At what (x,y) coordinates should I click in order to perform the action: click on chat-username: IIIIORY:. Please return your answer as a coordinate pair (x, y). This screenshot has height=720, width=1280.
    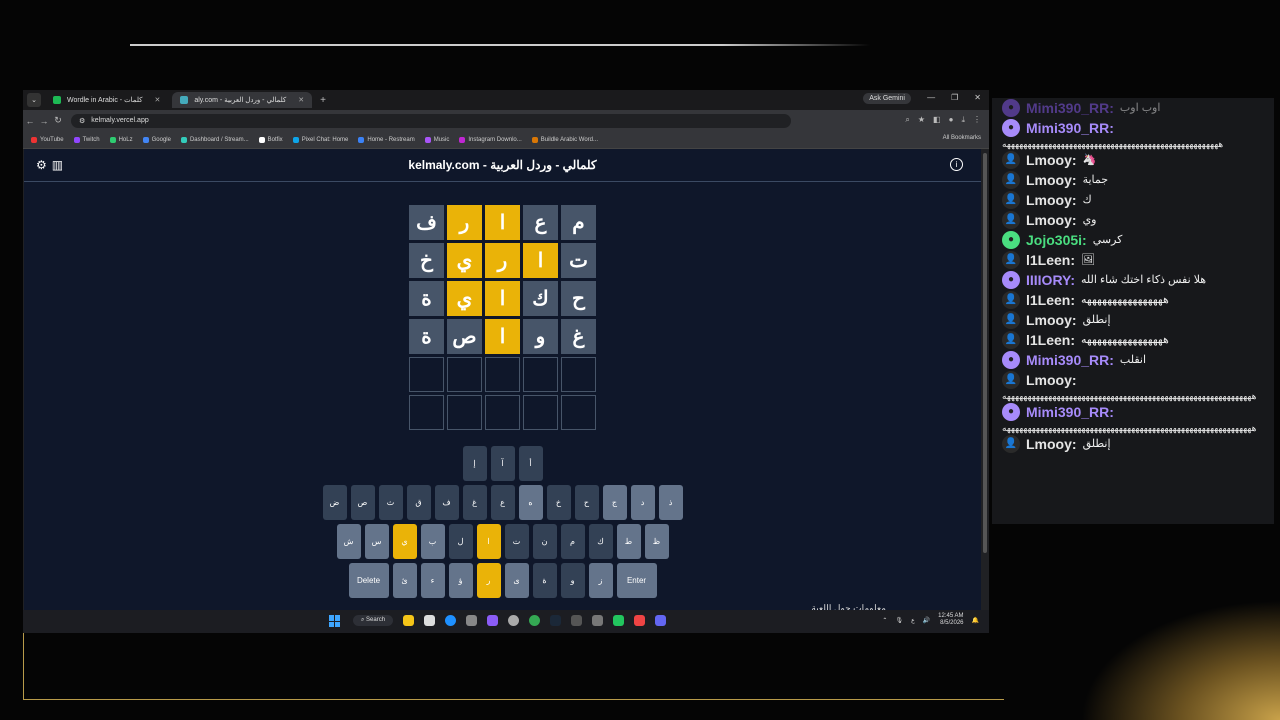
    Looking at the image, I should click on (1050, 280).